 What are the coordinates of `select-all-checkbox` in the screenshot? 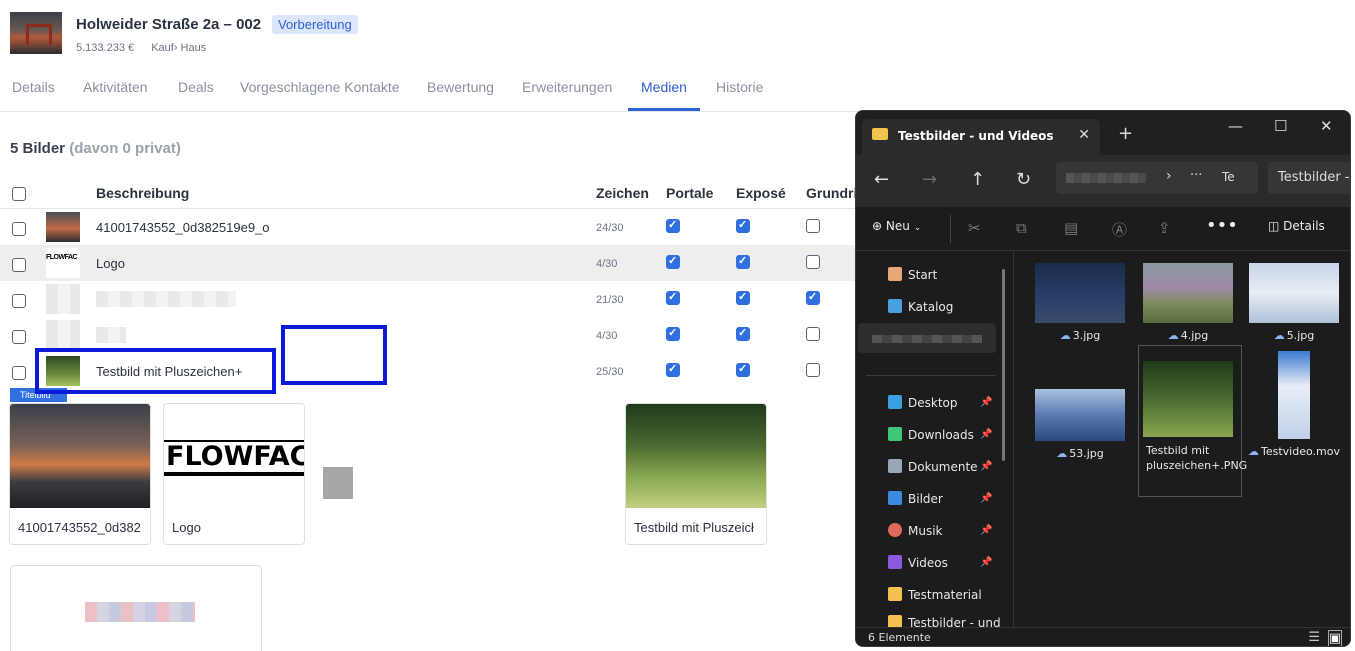 It's located at (19, 194).